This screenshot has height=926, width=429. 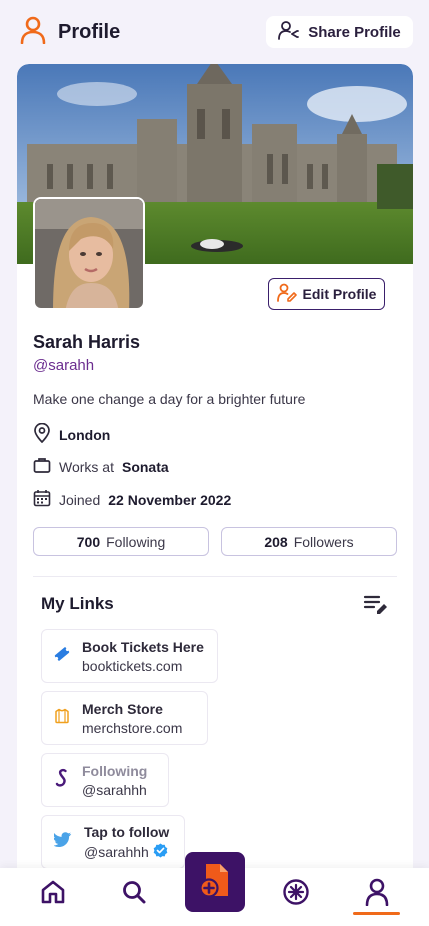 I want to click on works-at-label: Works at, so click(x=86, y=466).